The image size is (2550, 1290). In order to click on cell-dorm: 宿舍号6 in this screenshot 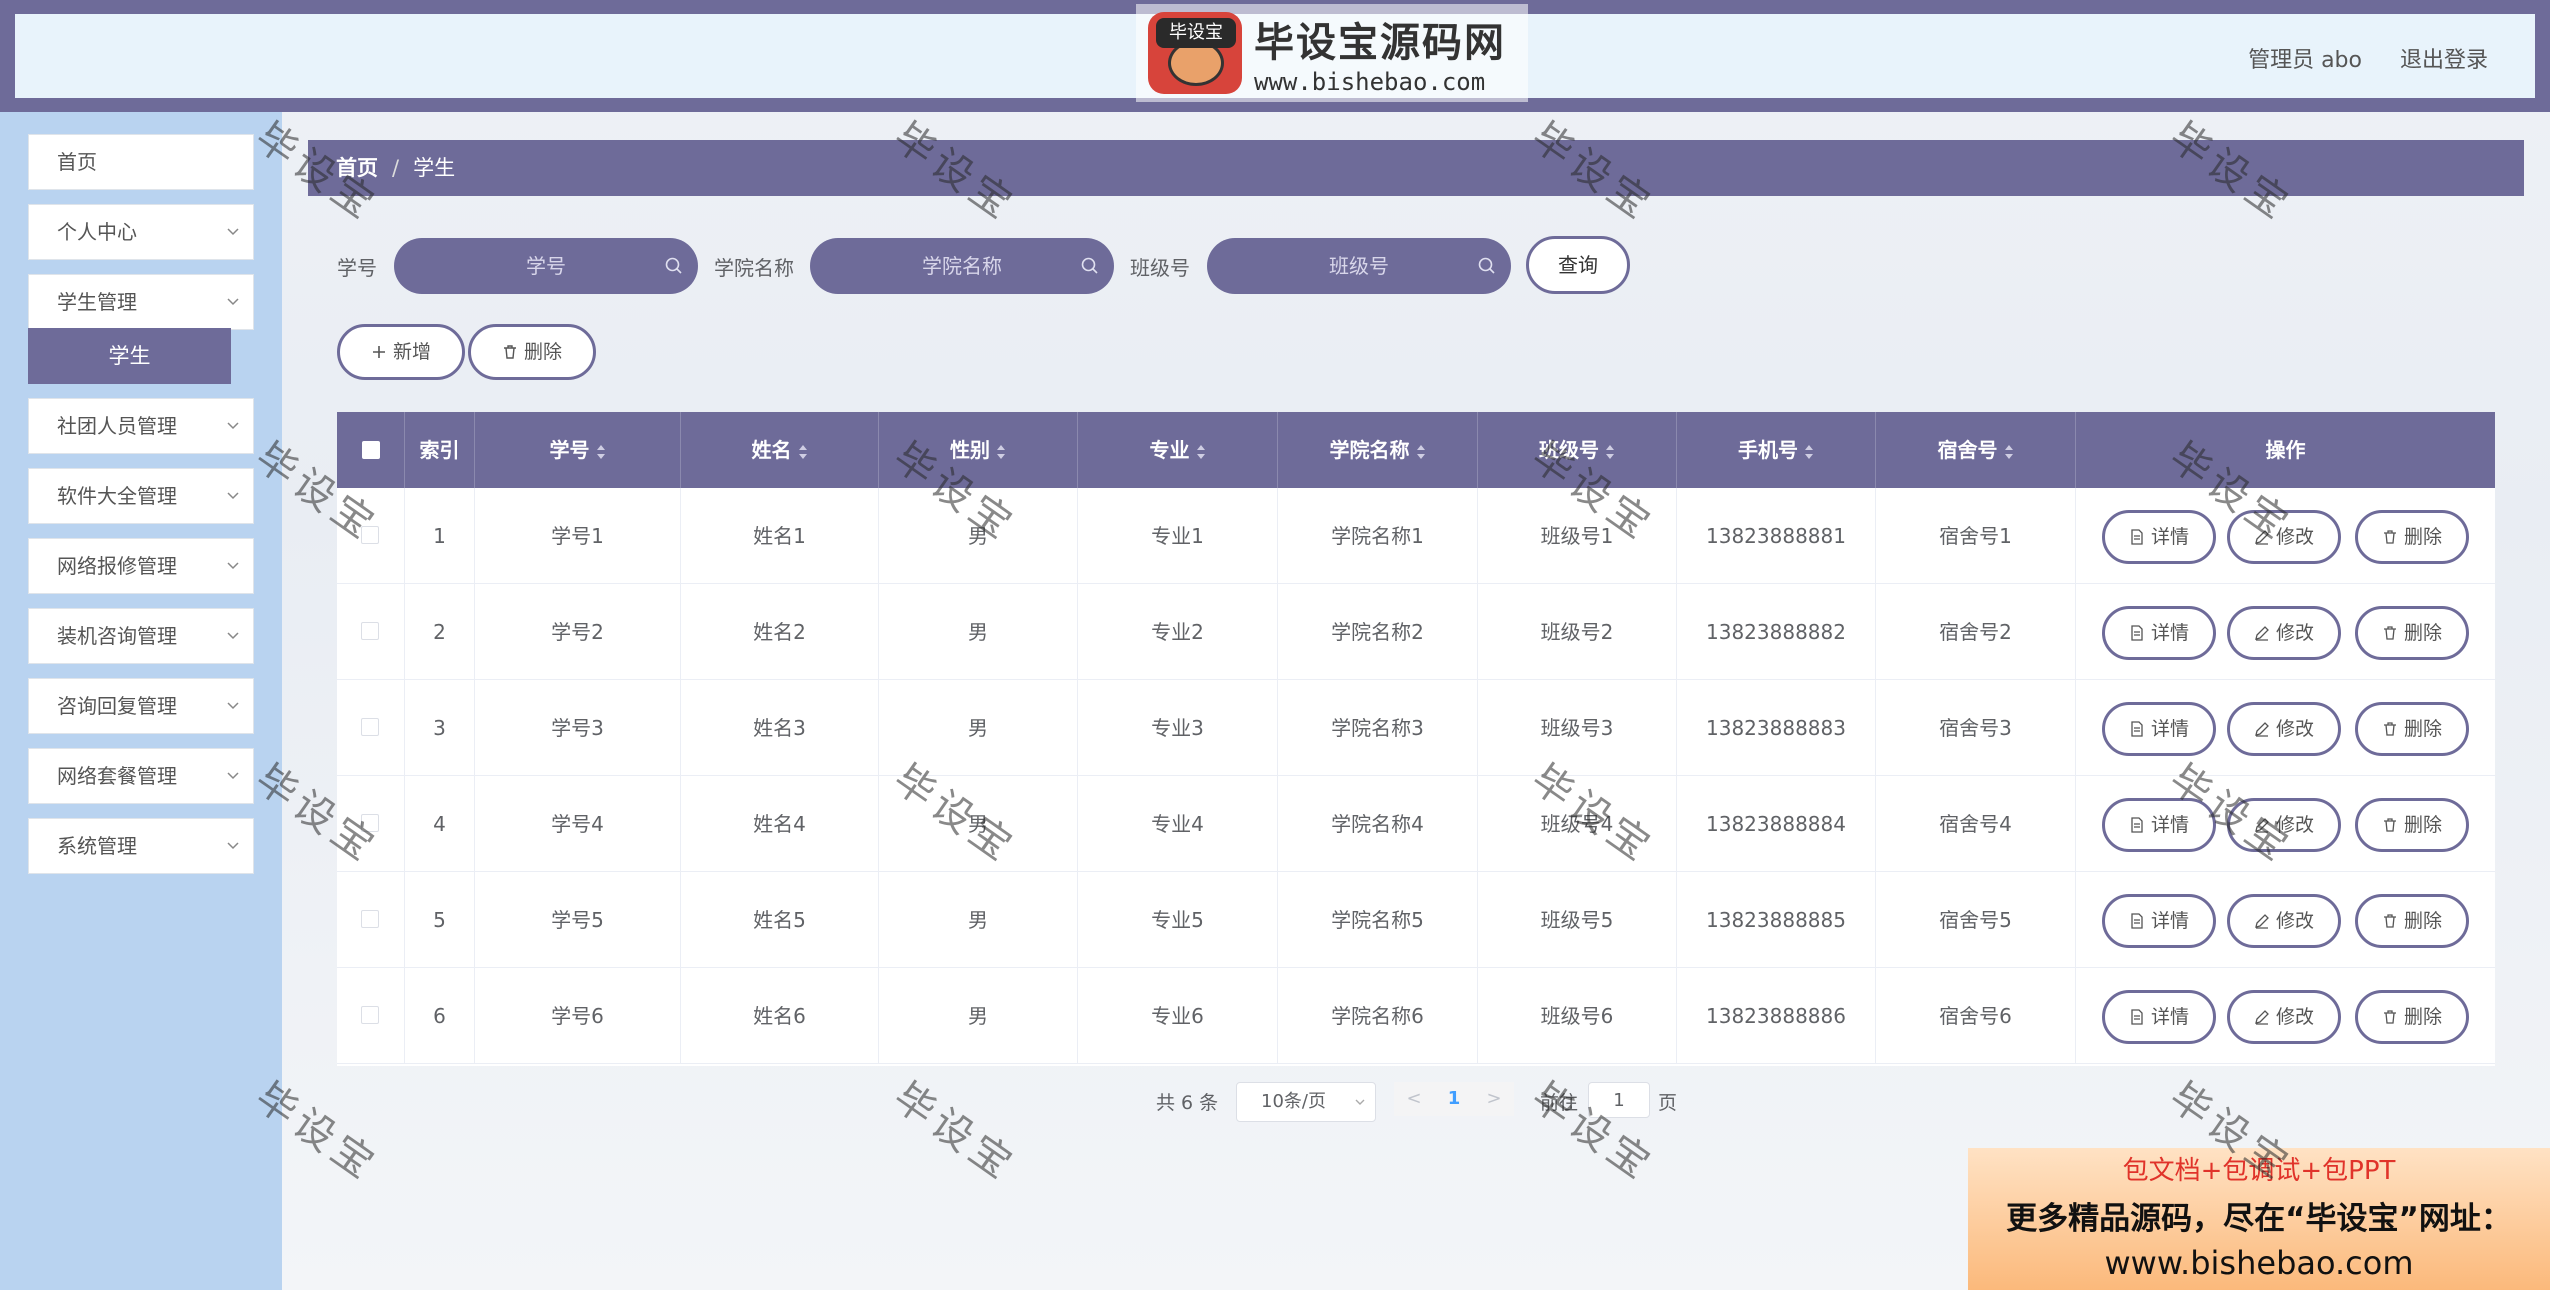, I will do `click(1976, 1016)`.